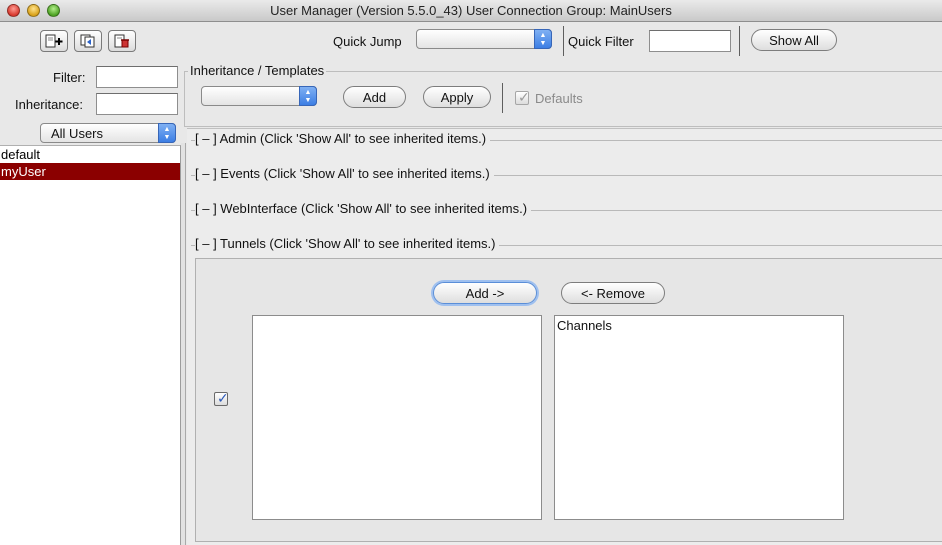 The height and width of the screenshot is (545, 942). Describe the element at coordinates (374, 97) in the screenshot. I see `template-add-button: Add` at that location.